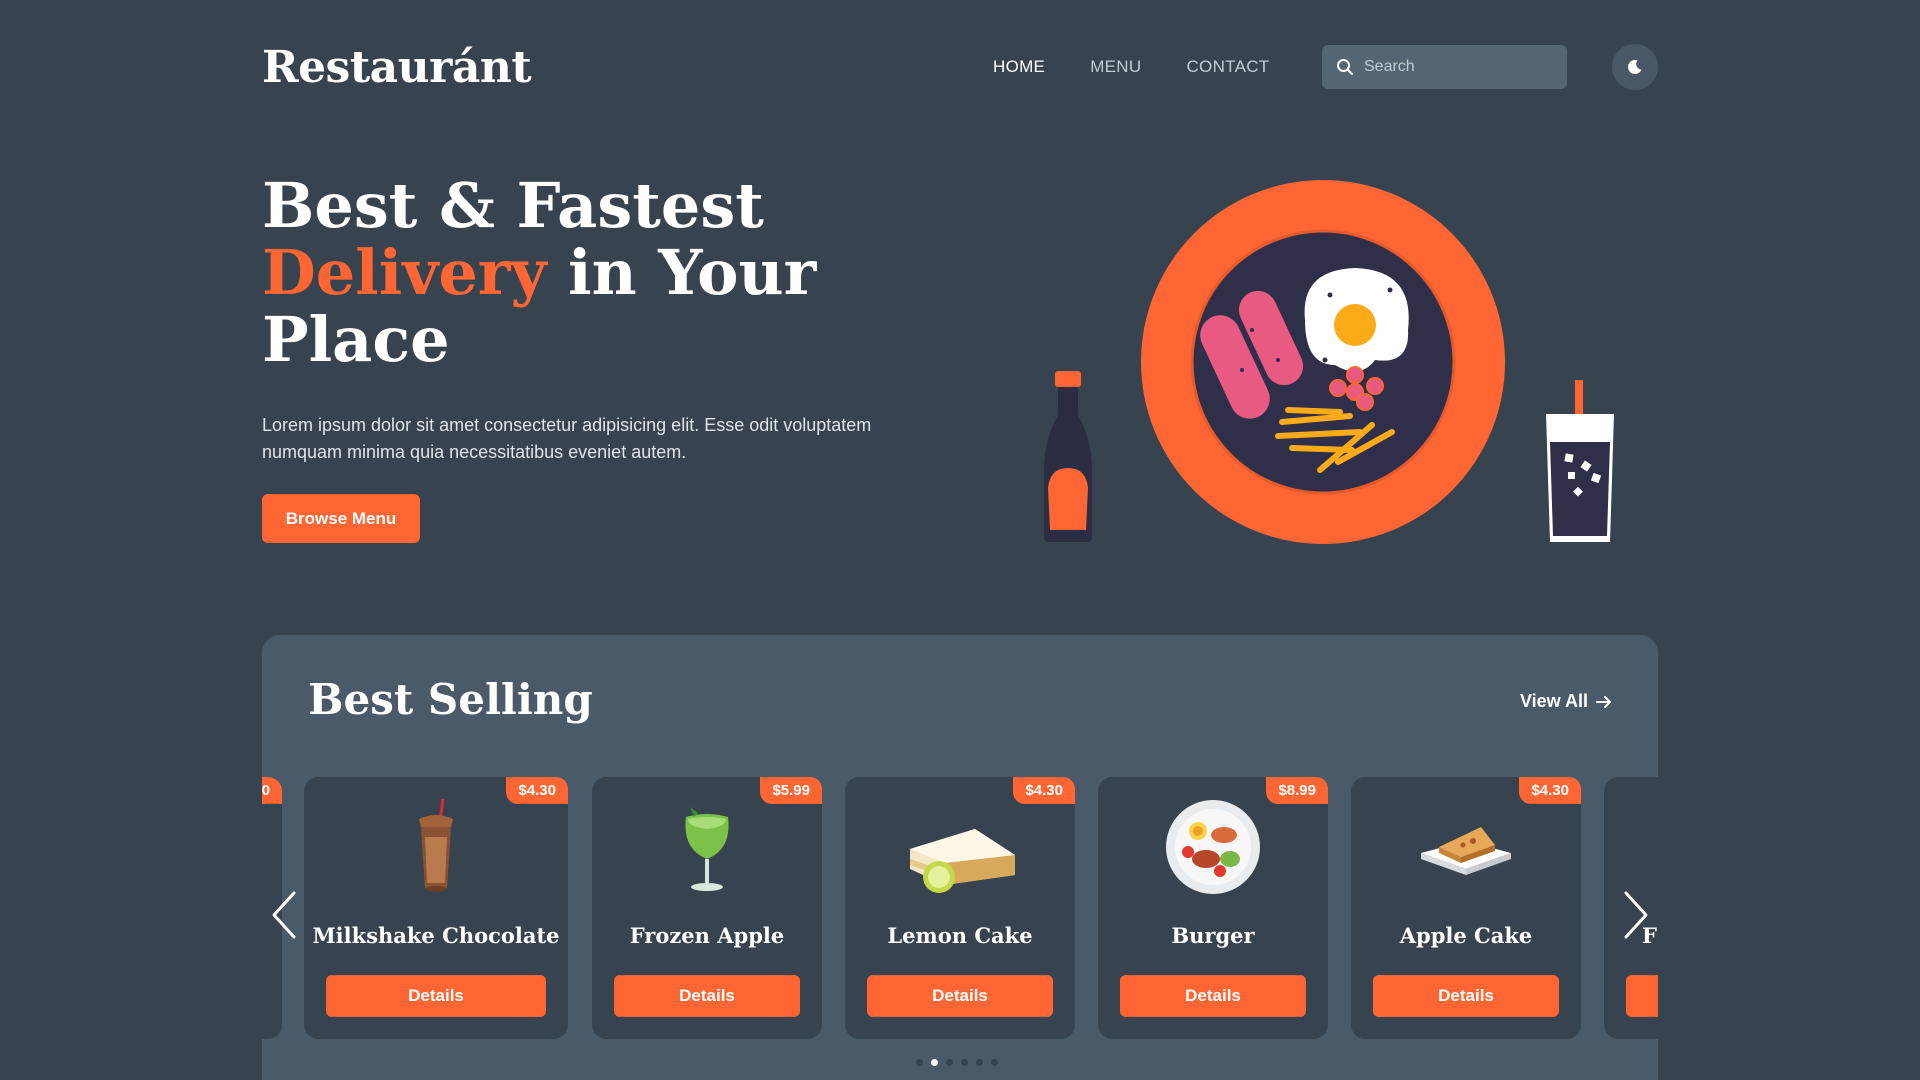 This screenshot has height=1080, width=1920. What do you see at coordinates (1466, 851) in the screenshot?
I see `apple-cake-icon` at bounding box center [1466, 851].